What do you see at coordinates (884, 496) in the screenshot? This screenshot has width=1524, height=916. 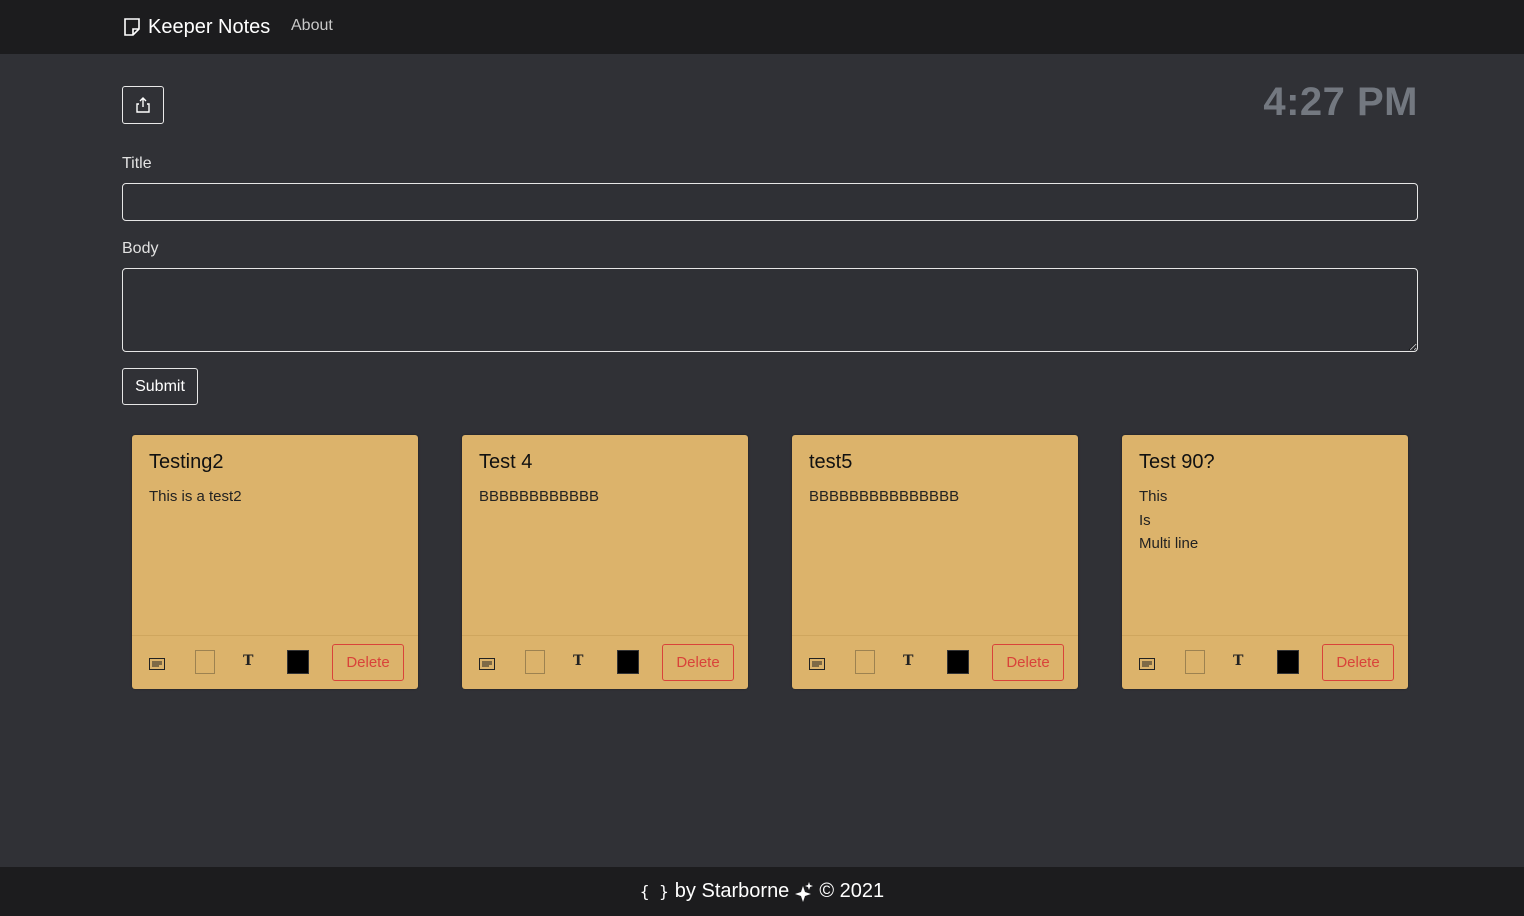 I see `note-body: BBBBBBBBBBBBBBB` at bounding box center [884, 496].